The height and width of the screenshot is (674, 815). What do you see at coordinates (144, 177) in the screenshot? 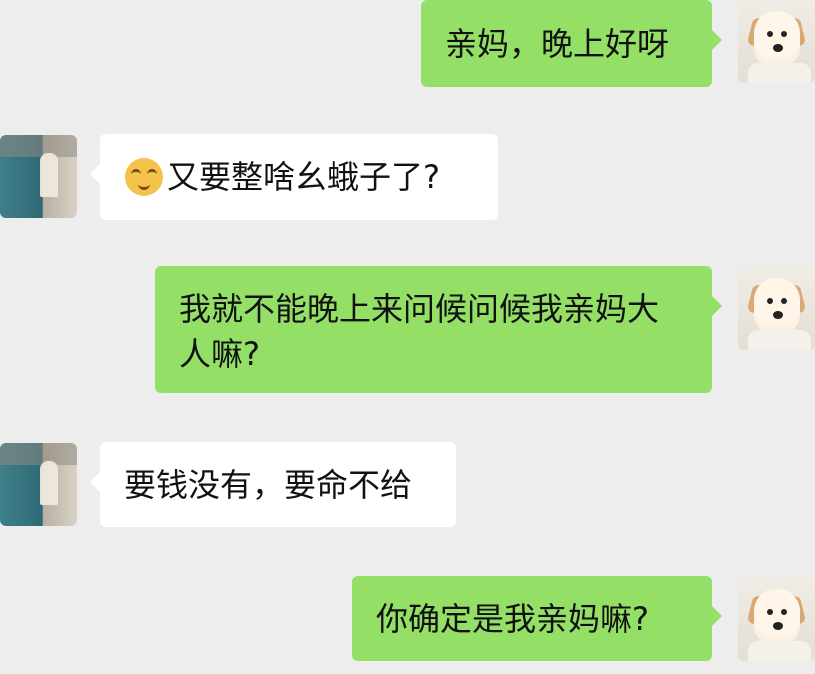
I see `face-icon` at bounding box center [144, 177].